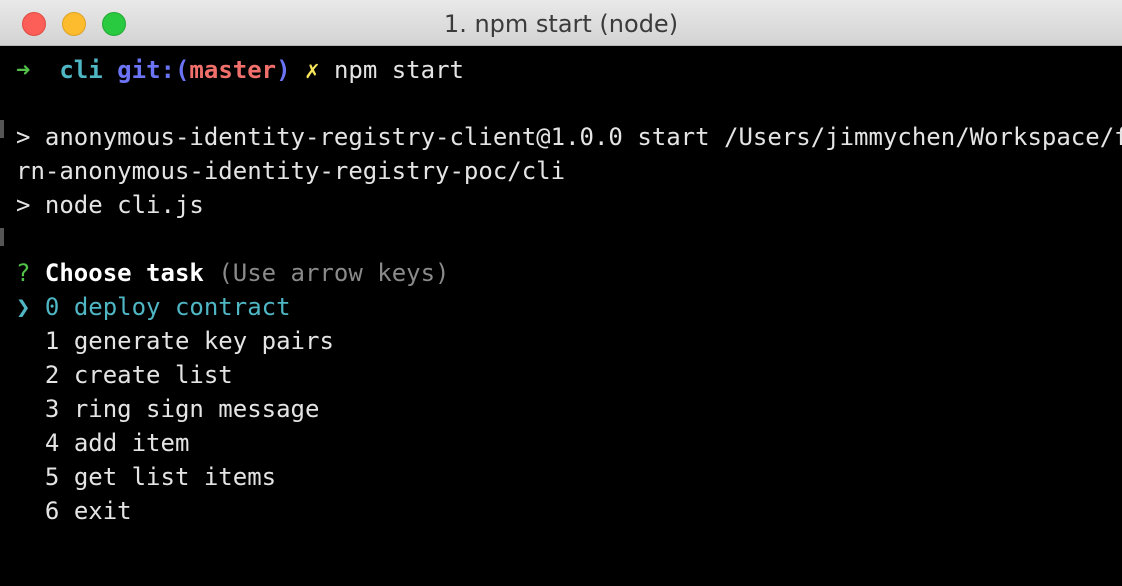 The image size is (1122, 586). I want to click on menu-item-create-list: 2 create list, so click(124, 375).